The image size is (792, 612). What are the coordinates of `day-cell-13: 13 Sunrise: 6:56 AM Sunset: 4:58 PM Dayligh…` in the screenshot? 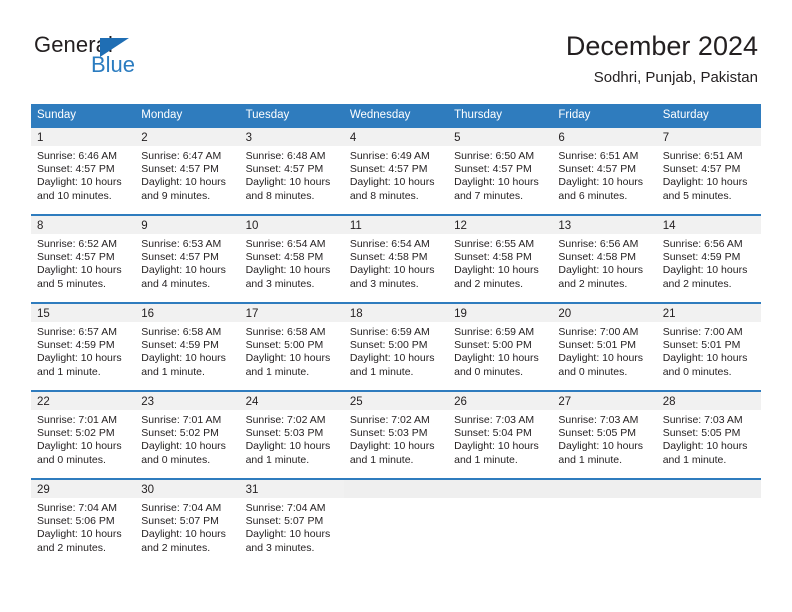 It's located at (604, 259).